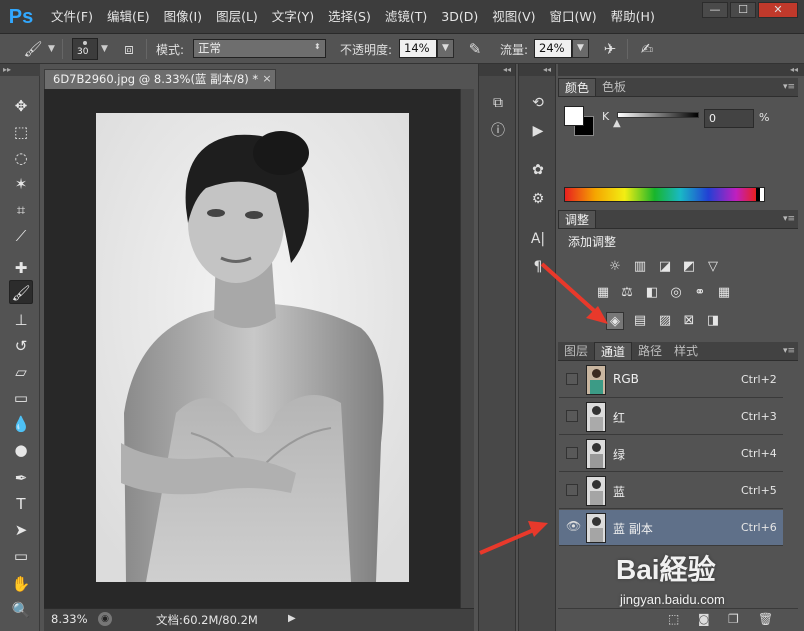 The height and width of the screenshot is (631, 804). What do you see at coordinates (671, 528) in the screenshot?
I see `channel-row-blue-copy: 👁 蓝 副本 Ctrl+6` at bounding box center [671, 528].